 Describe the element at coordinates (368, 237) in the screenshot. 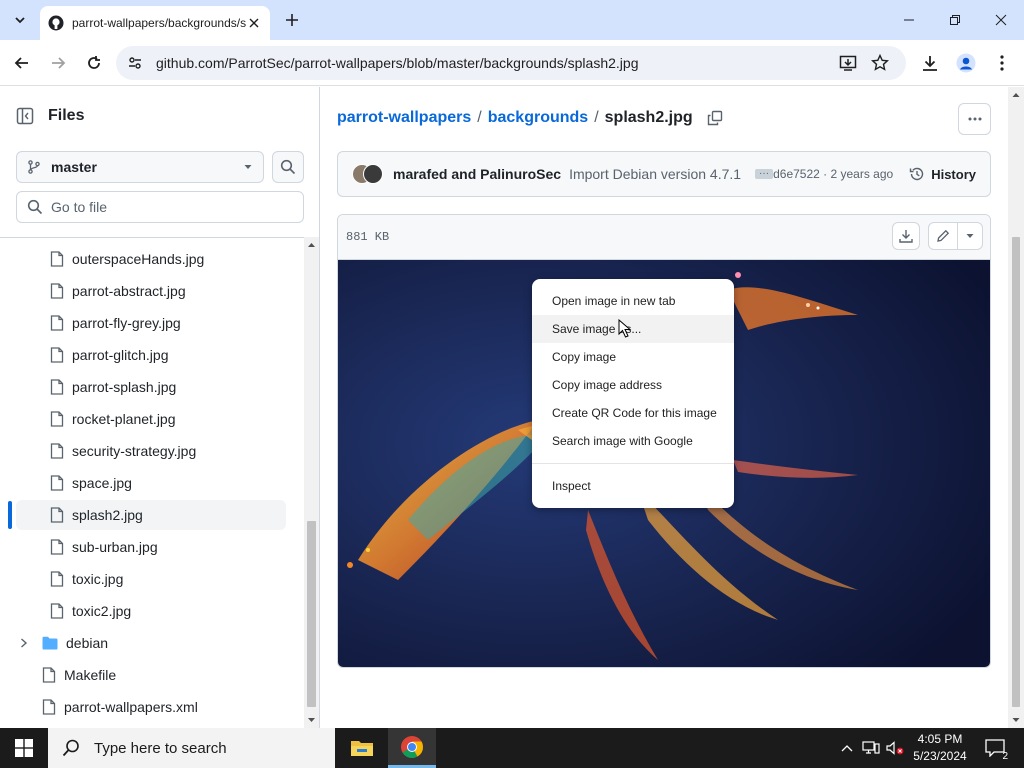

I see `file-size: 881 KB` at that location.